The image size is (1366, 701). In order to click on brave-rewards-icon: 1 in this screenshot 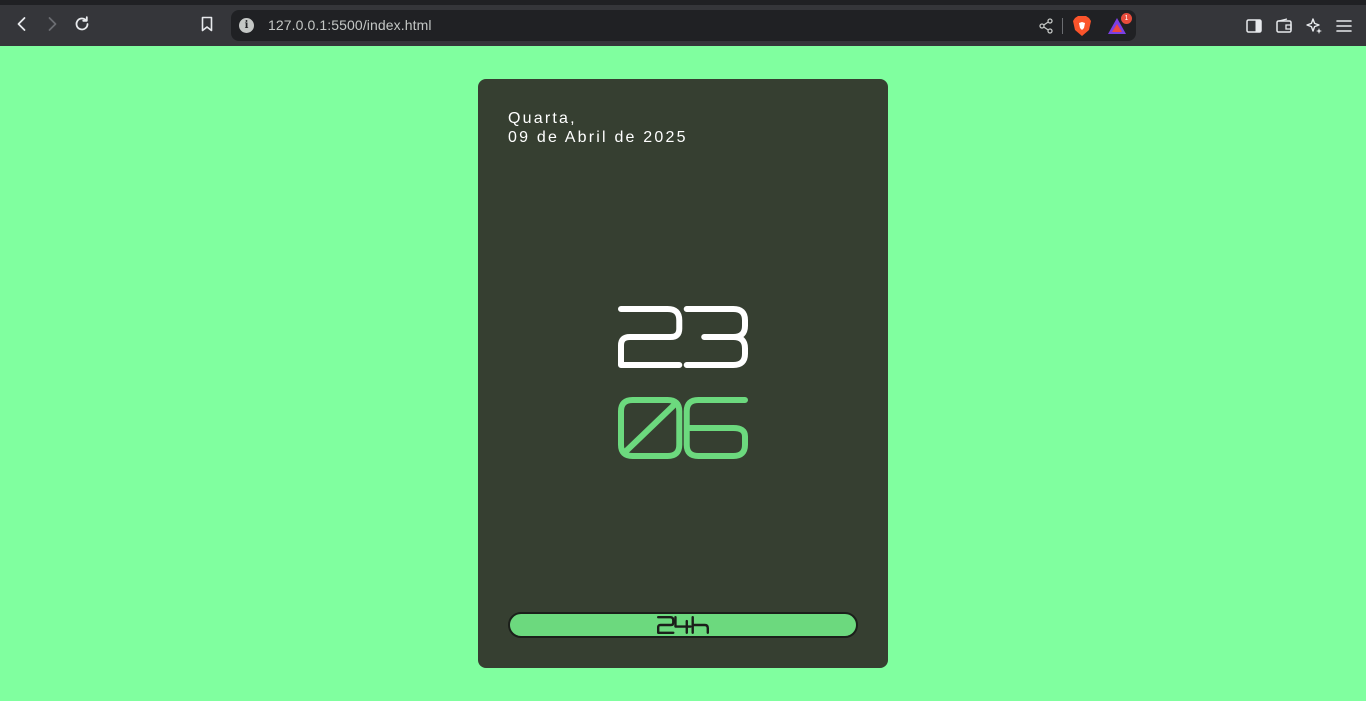, I will do `click(1119, 25)`.